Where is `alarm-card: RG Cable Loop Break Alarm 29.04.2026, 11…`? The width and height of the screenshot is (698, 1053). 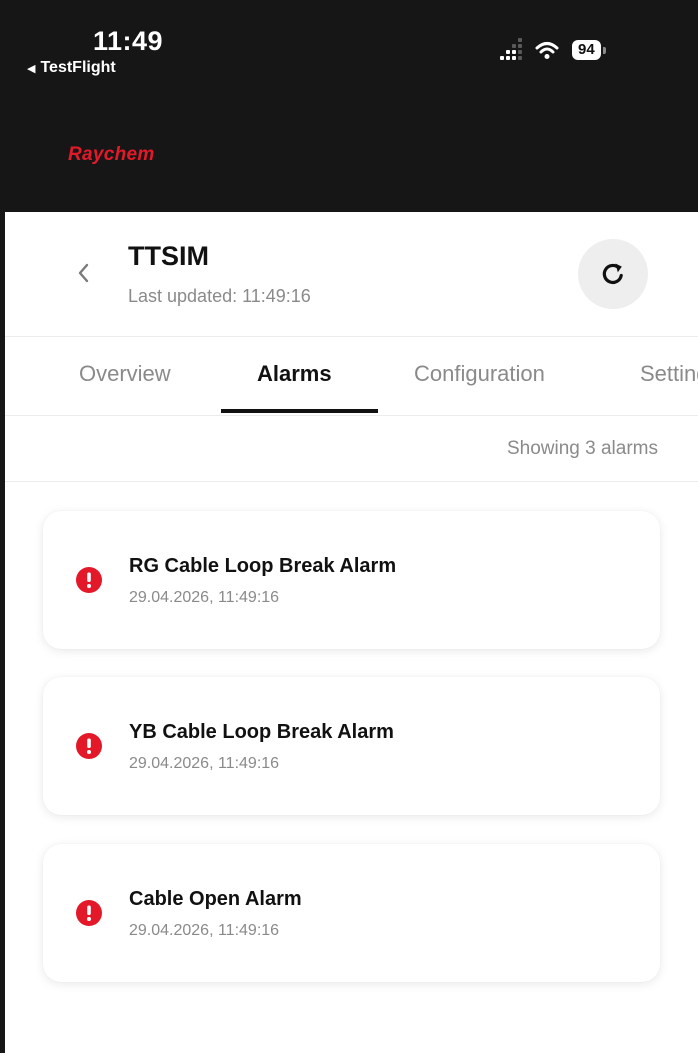 alarm-card: RG Cable Loop Break Alarm 29.04.2026, 11… is located at coordinates (351, 580).